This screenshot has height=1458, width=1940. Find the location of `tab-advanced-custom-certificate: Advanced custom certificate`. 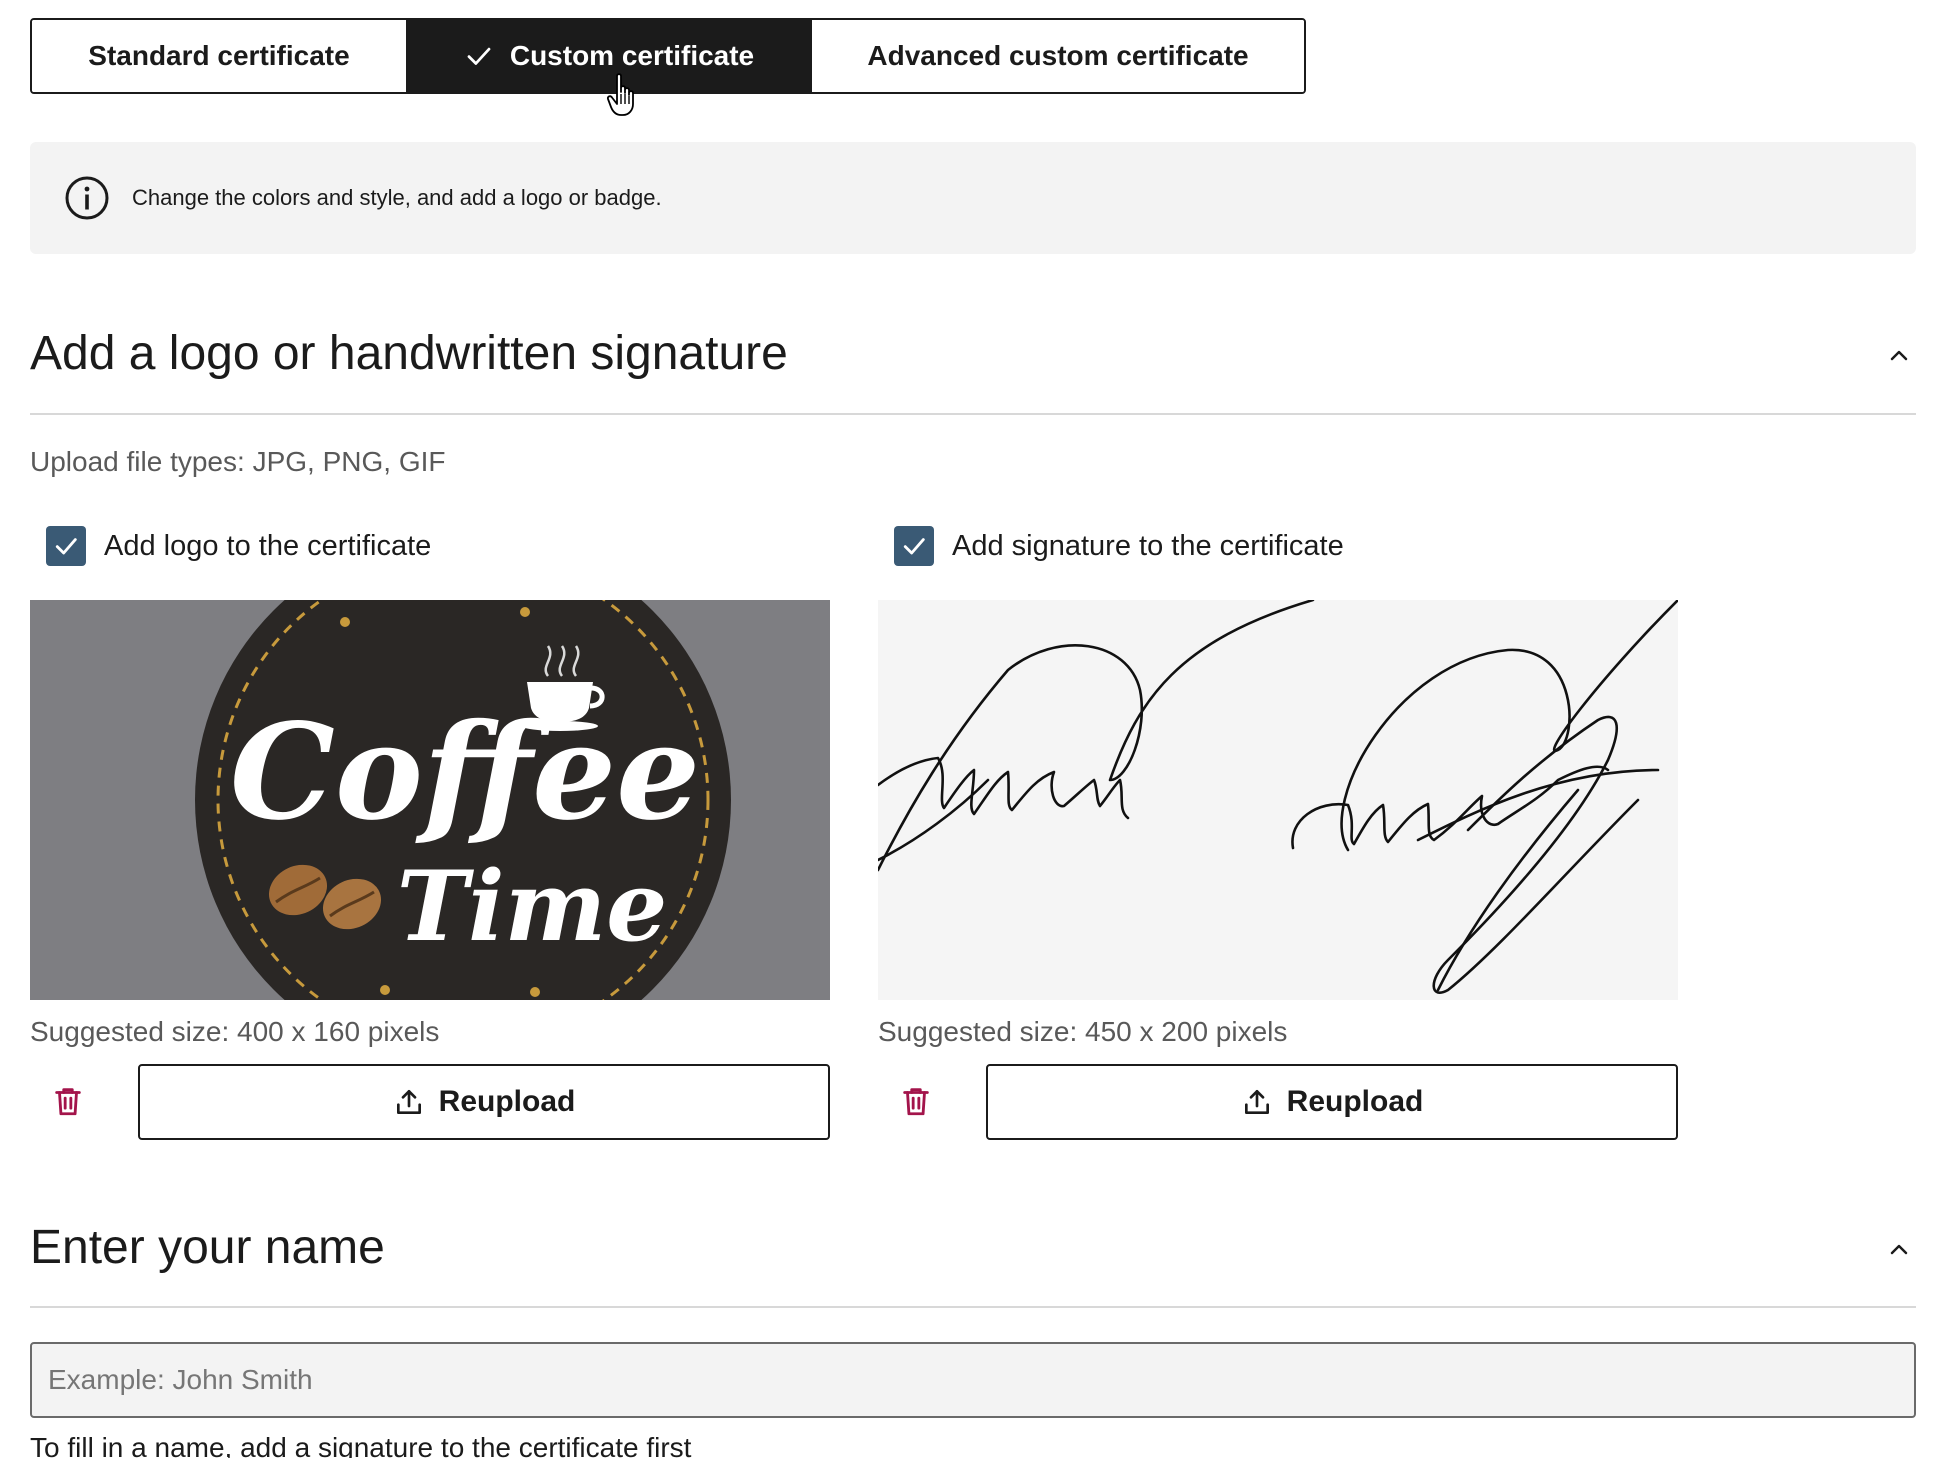

tab-advanced-custom-certificate: Advanced custom certificate is located at coordinates (1057, 56).